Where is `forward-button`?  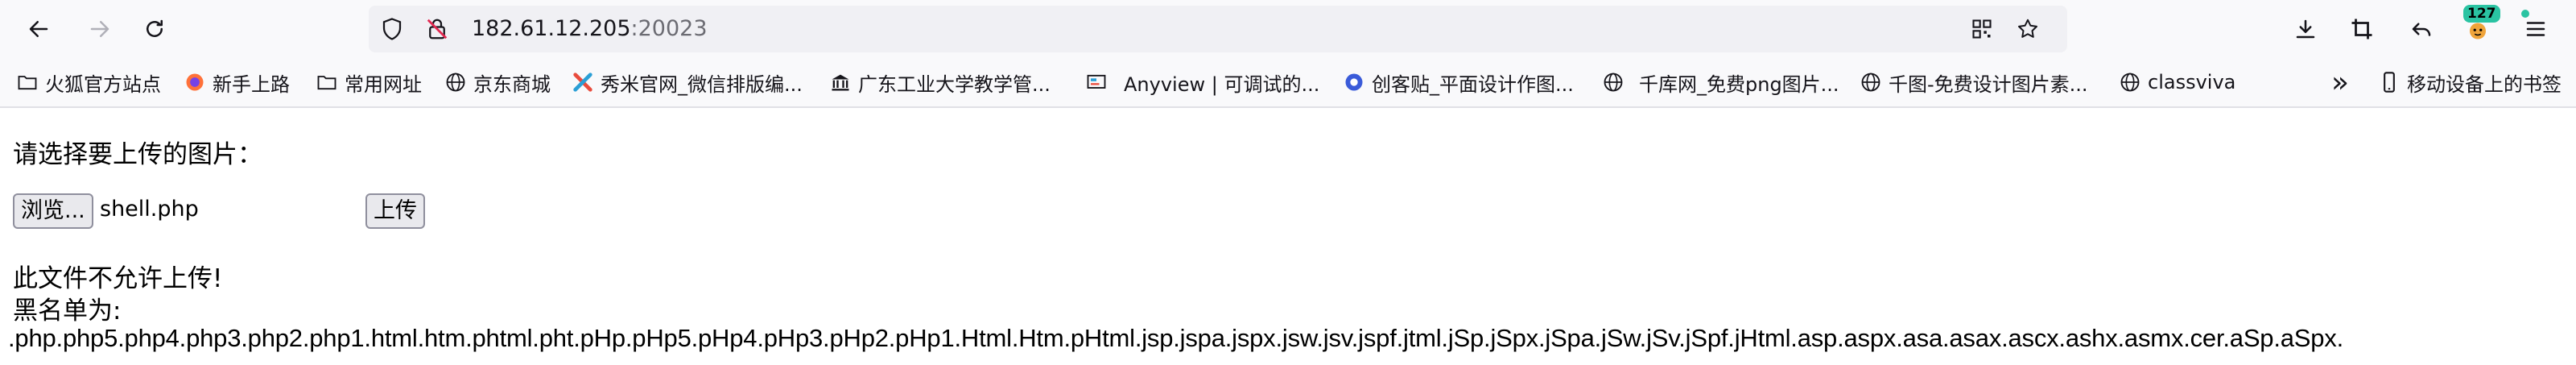 forward-button is located at coordinates (99, 29).